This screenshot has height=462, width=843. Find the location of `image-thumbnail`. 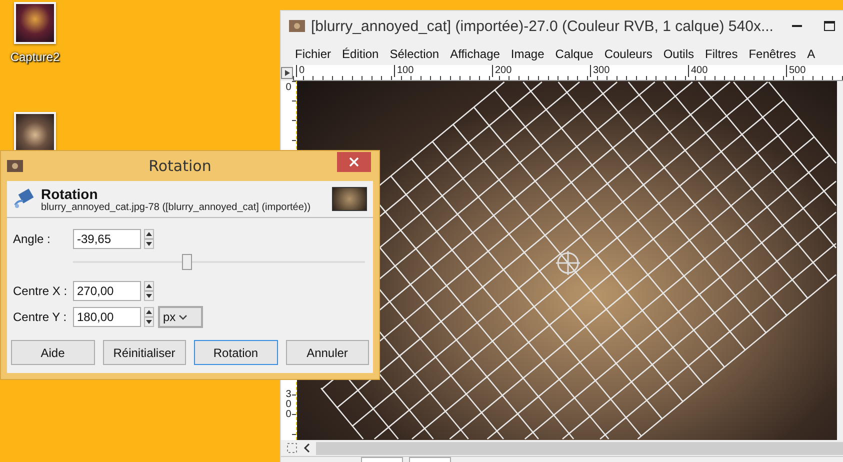

image-thumbnail is located at coordinates (35, 23).